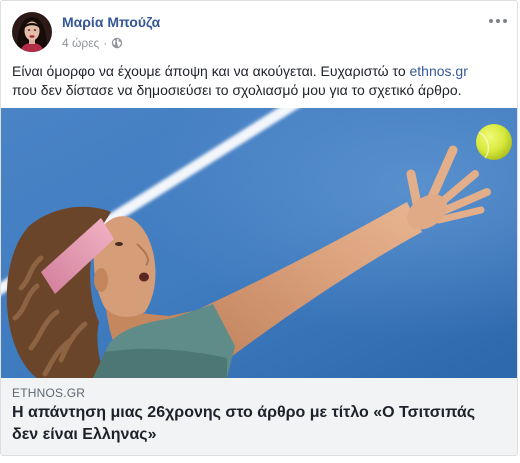 The width and height of the screenshot is (520, 463). I want to click on author-name: Μαρία Μπούζα, so click(111, 22).